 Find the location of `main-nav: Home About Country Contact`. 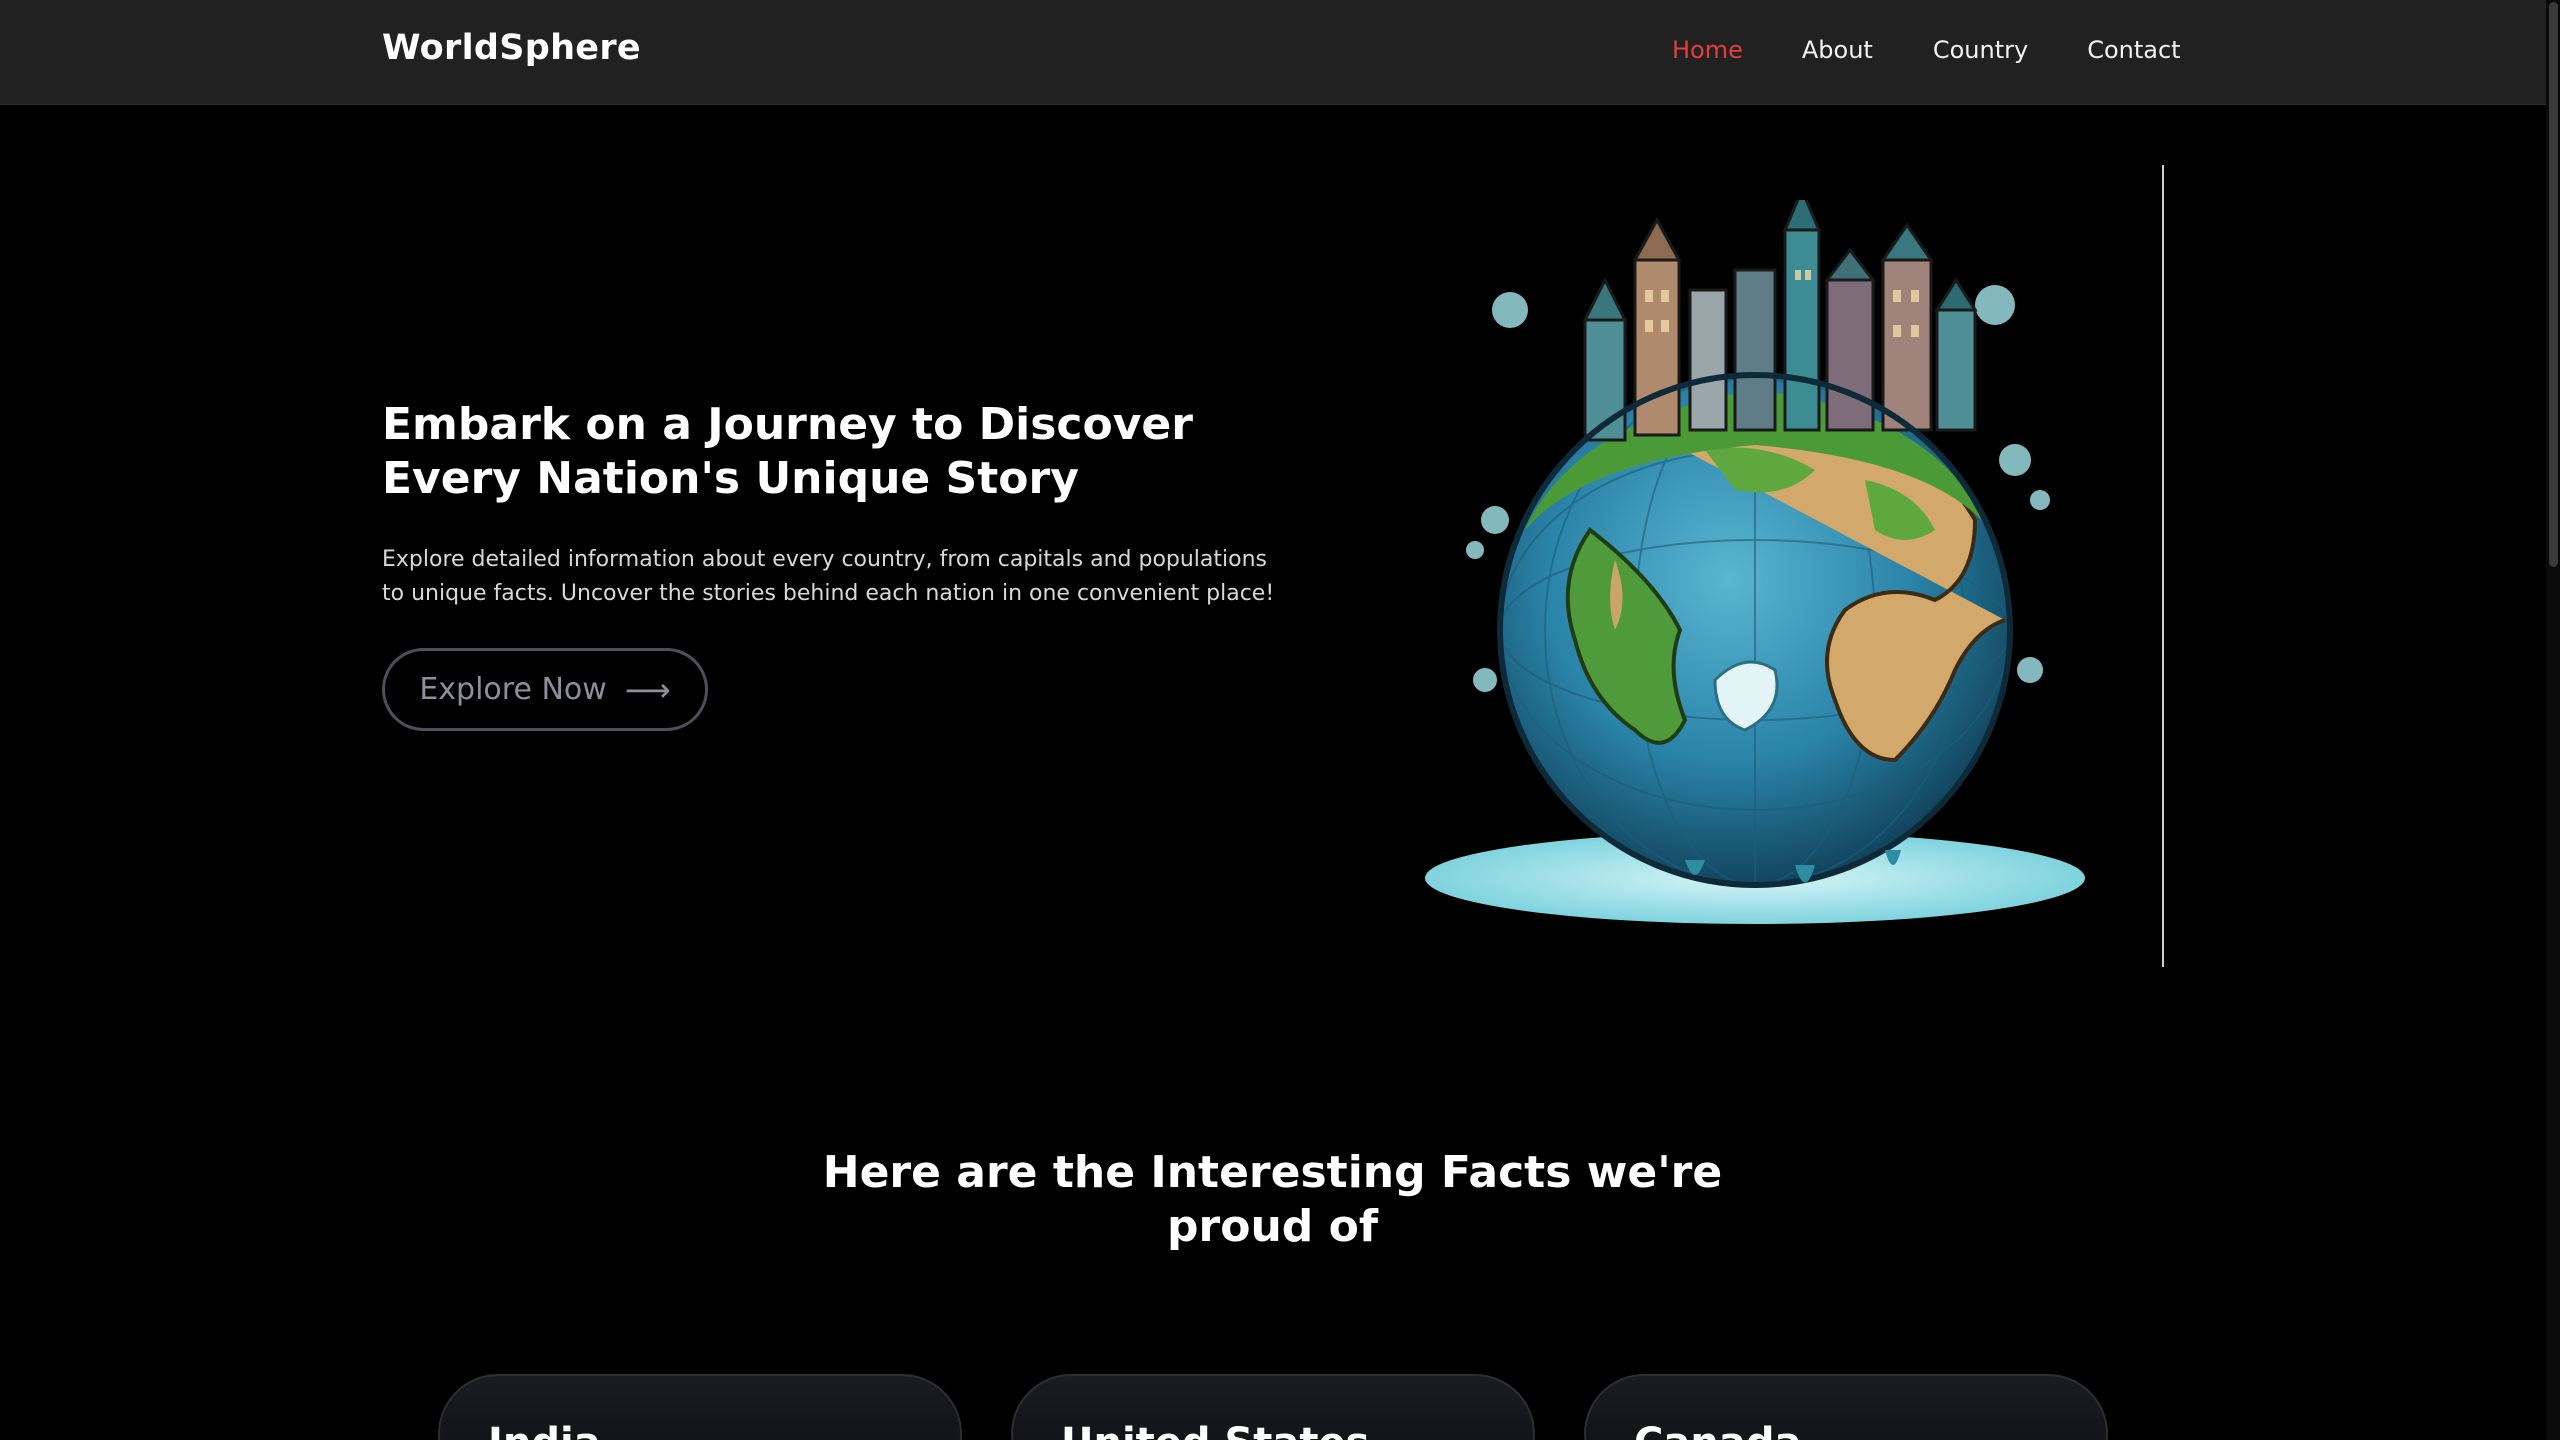

main-nav: Home About Country Contact is located at coordinates (1926, 50).